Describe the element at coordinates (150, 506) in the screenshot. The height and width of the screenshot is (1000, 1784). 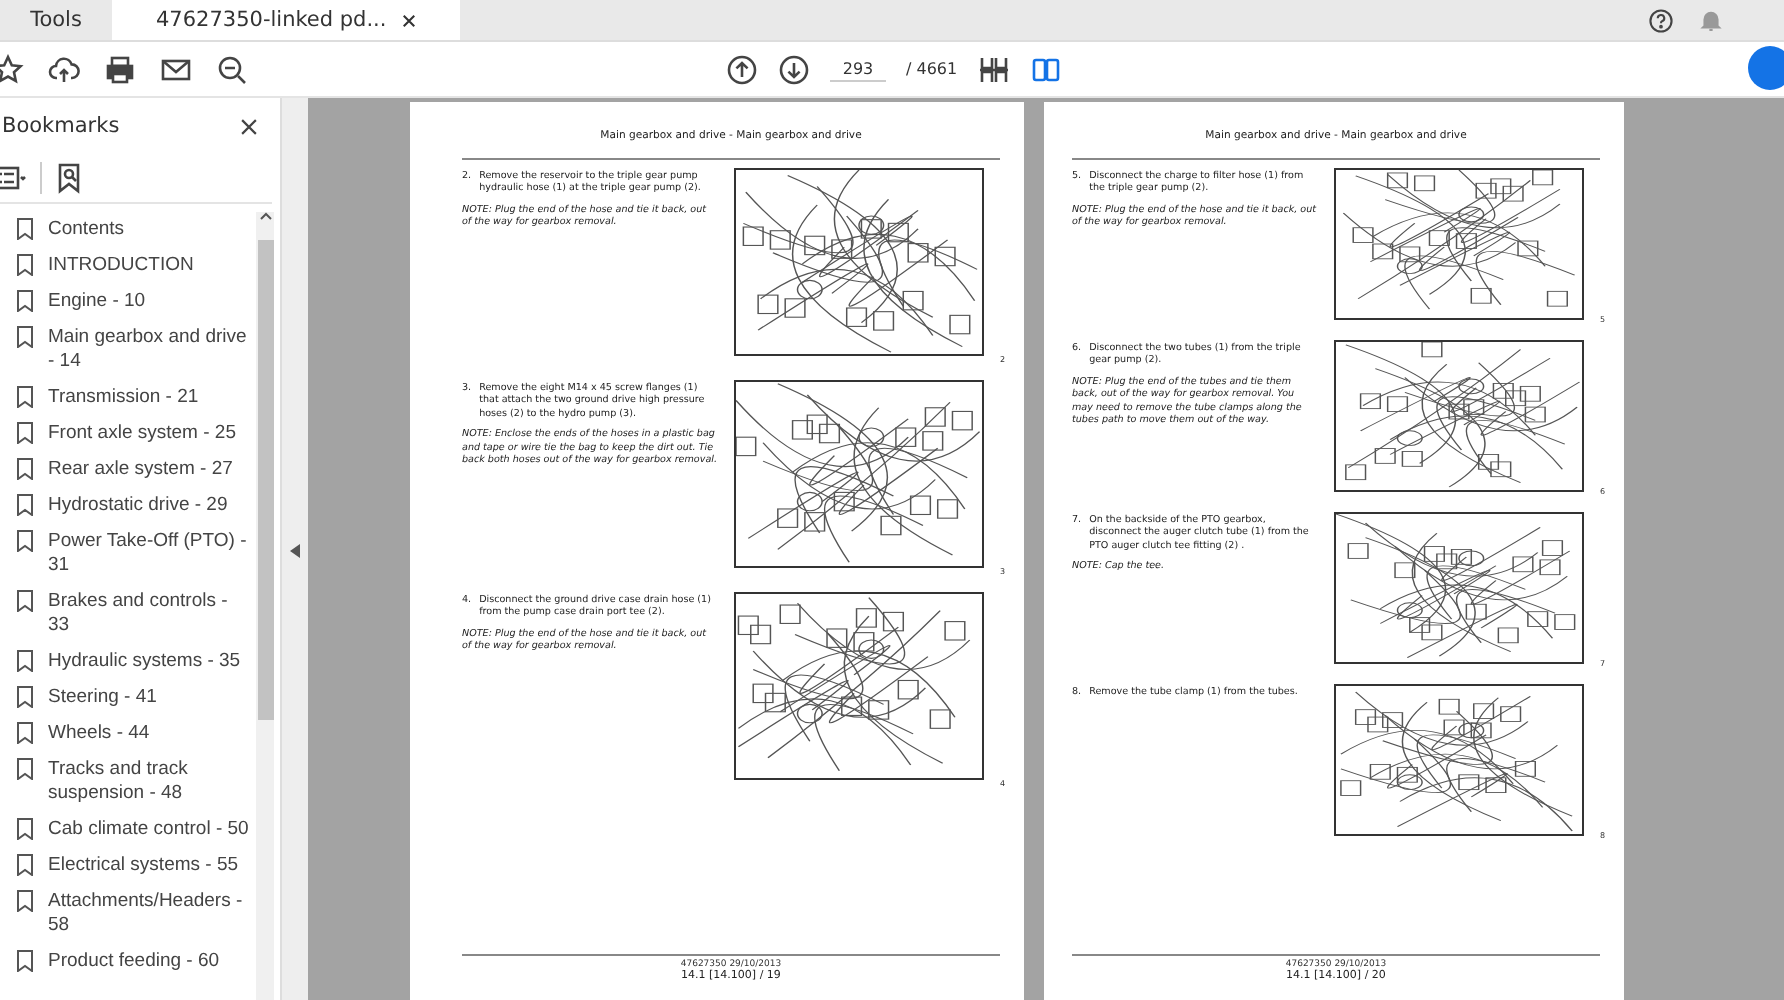
I see `bookmark-item: Hydrostatic drive - 29` at that location.